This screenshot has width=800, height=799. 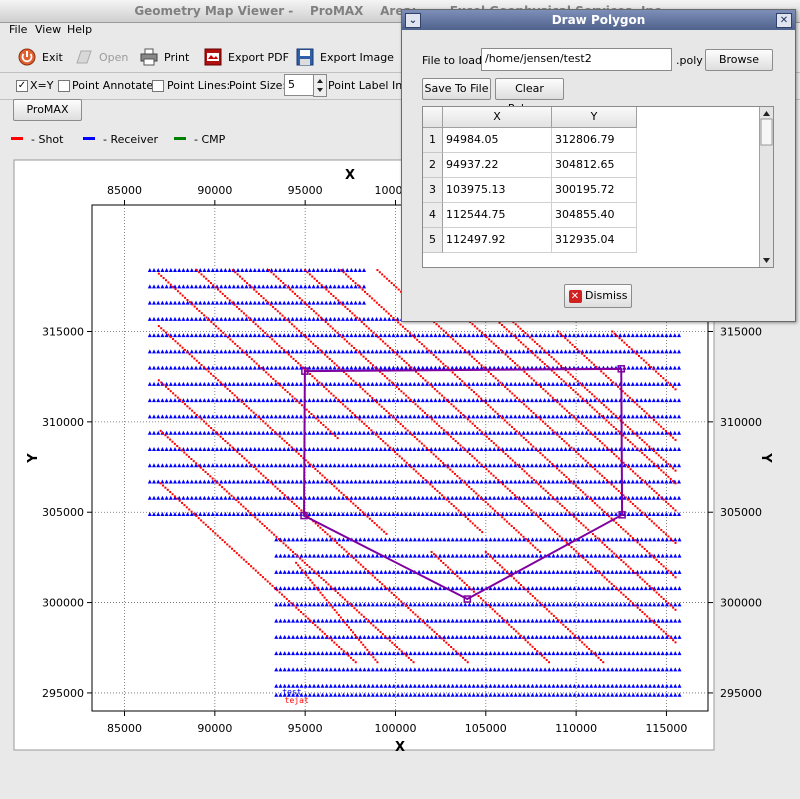 I want to click on open-file-icon, so click(x=84, y=57).